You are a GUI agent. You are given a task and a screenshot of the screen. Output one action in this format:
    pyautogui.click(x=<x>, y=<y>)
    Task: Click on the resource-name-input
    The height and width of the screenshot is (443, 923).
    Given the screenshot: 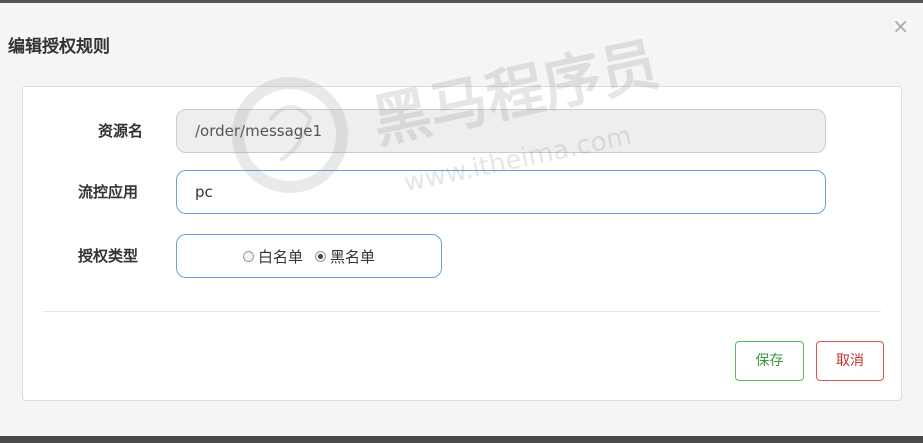 What is the action you would take?
    pyautogui.click(x=501, y=131)
    